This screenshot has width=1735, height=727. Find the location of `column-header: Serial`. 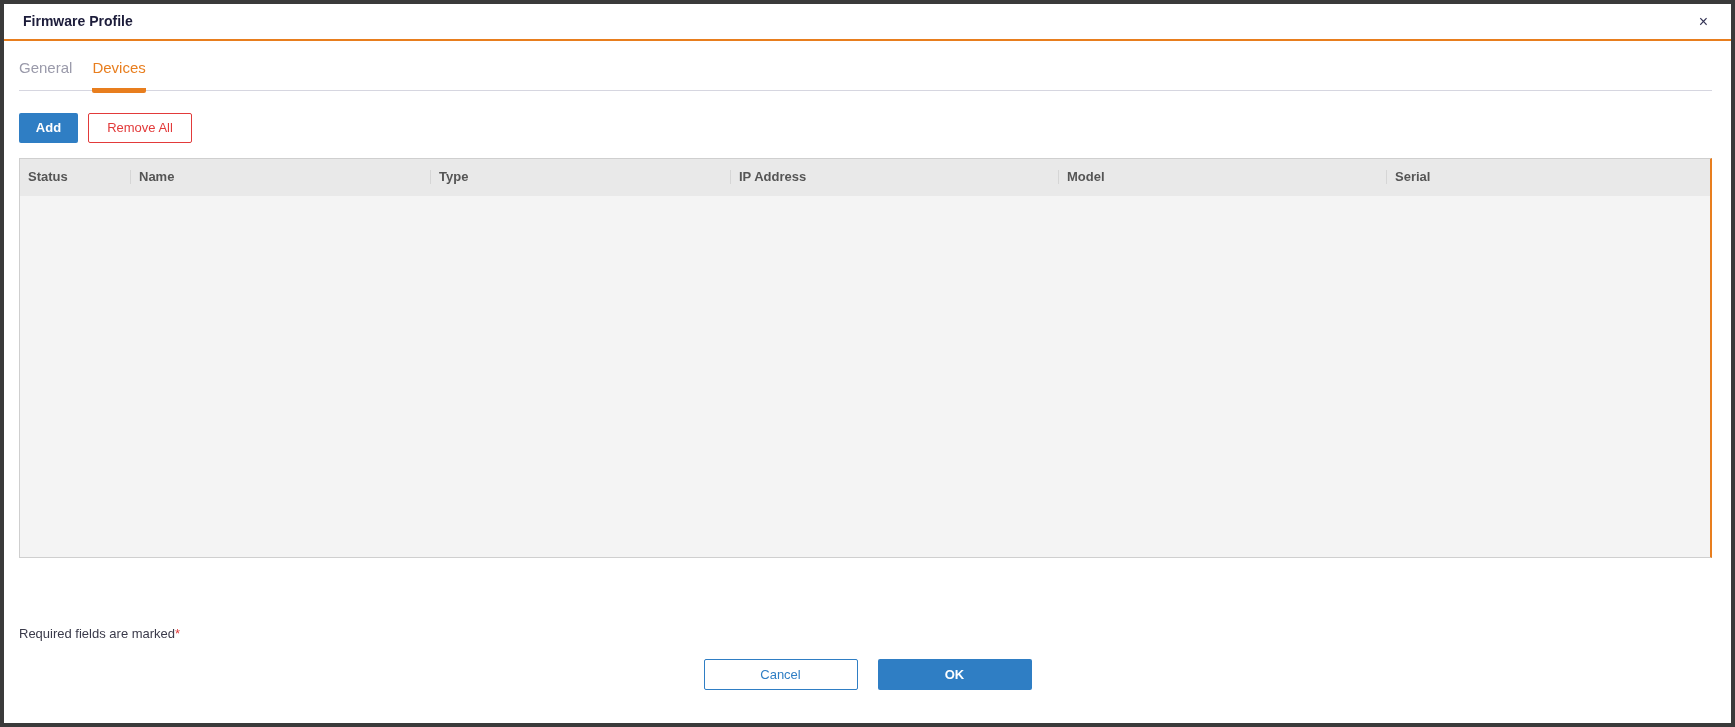

column-header: Serial is located at coordinates (1413, 177).